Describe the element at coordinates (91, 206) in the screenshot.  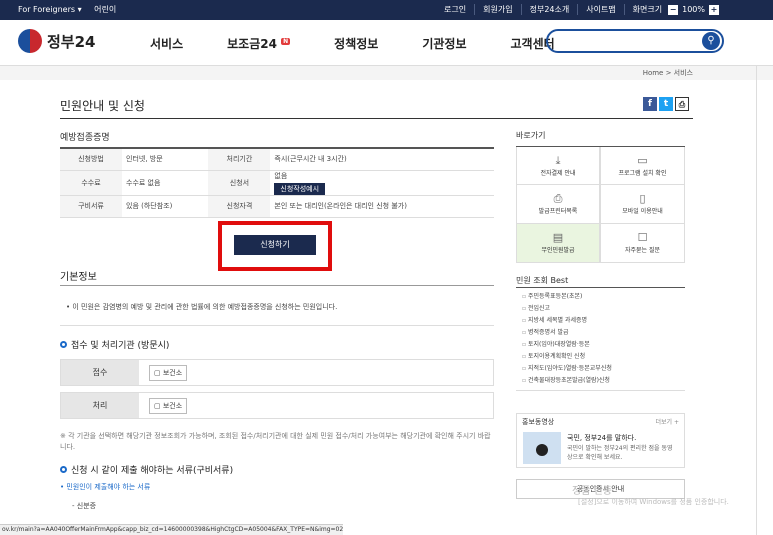
I see `table-header: 구비서류` at that location.